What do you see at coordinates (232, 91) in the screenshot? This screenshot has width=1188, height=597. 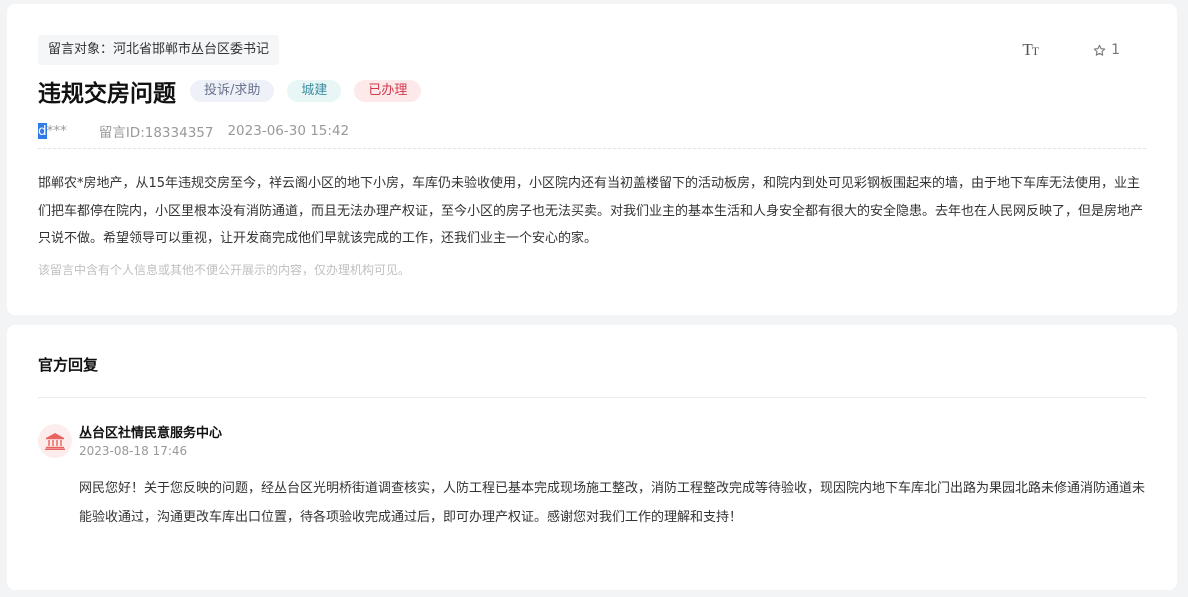 I see `type-tag: 投诉/求助` at bounding box center [232, 91].